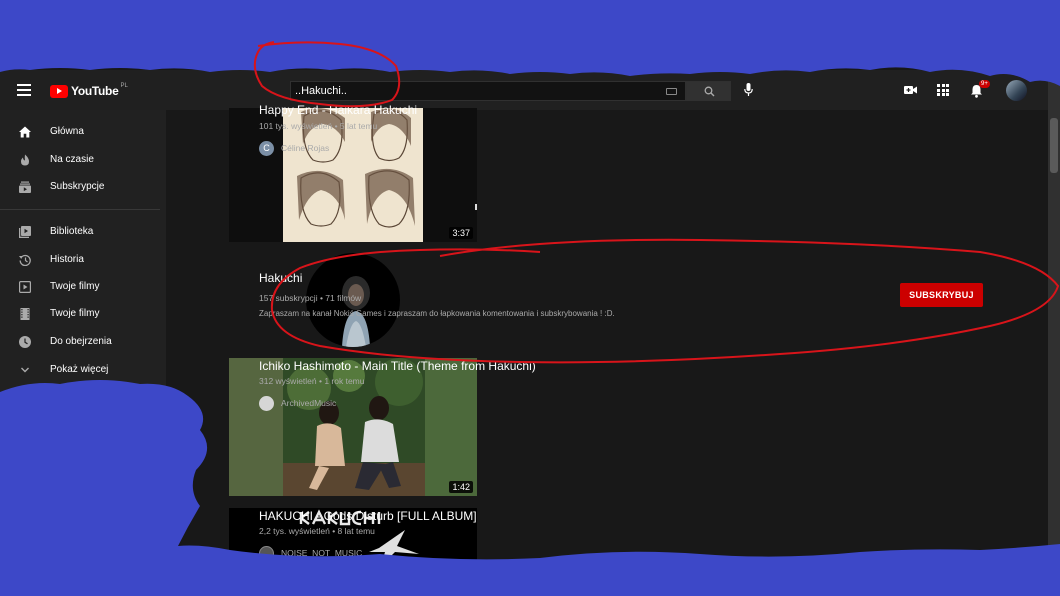  I want to click on video-meta: 2,2 tys. wyświetleń • 8 lat temu, so click(317, 531).